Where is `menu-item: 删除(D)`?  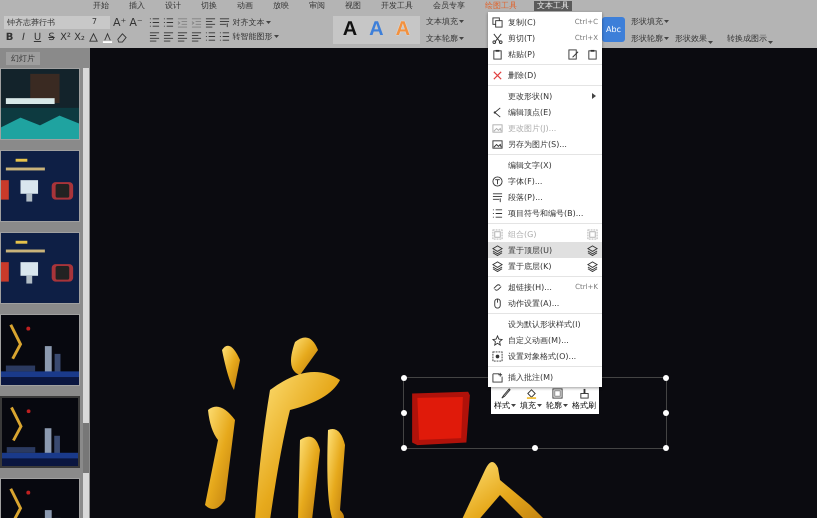
menu-item: 删除(D) is located at coordinates (545, 75).